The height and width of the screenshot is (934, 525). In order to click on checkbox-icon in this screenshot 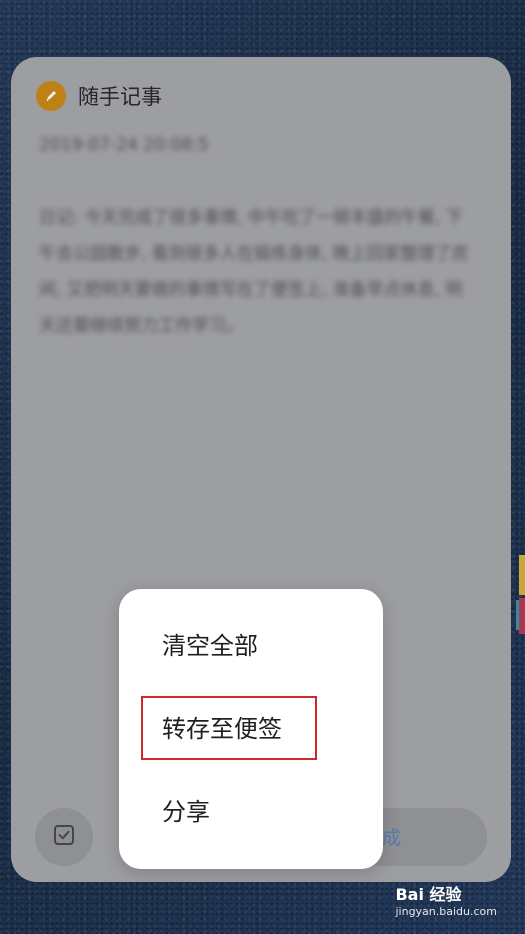, I will do `click(64, 837)`.